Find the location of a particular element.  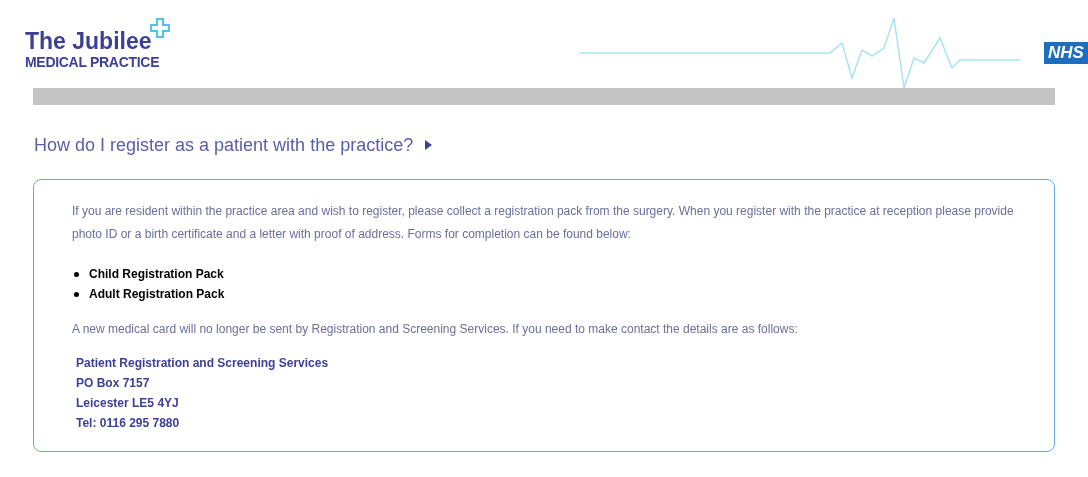

question-heading: How do I register as a patient with the practice? is located at coordinates (224, 145).